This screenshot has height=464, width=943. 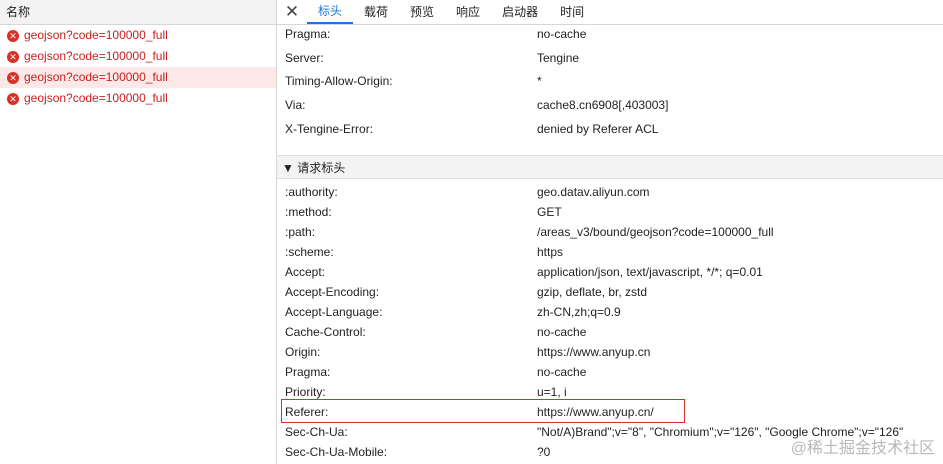 I want to click on name-column-header: 名称, so click(x=138, y=12).